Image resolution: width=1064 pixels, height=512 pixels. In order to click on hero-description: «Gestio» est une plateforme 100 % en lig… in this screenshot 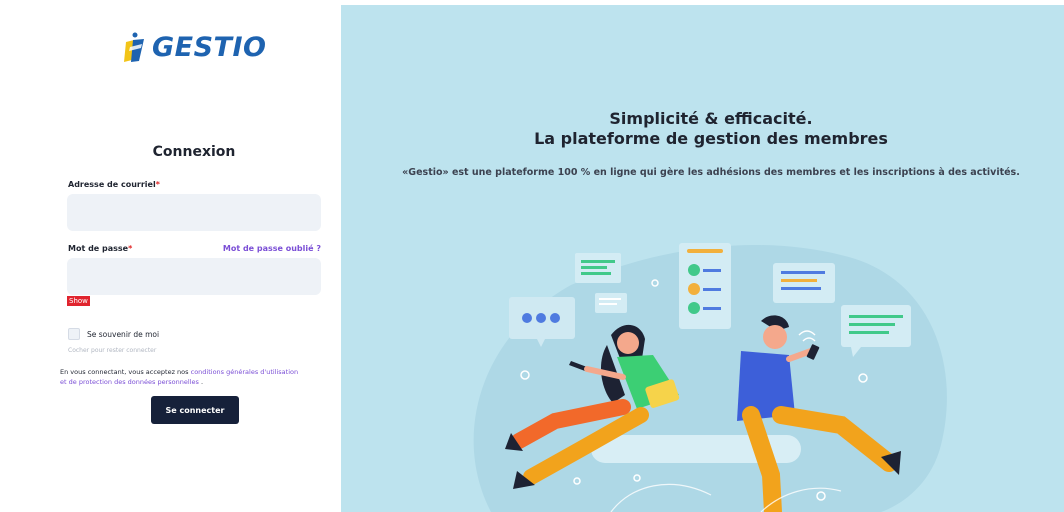, I will do `click(711, 172)`.